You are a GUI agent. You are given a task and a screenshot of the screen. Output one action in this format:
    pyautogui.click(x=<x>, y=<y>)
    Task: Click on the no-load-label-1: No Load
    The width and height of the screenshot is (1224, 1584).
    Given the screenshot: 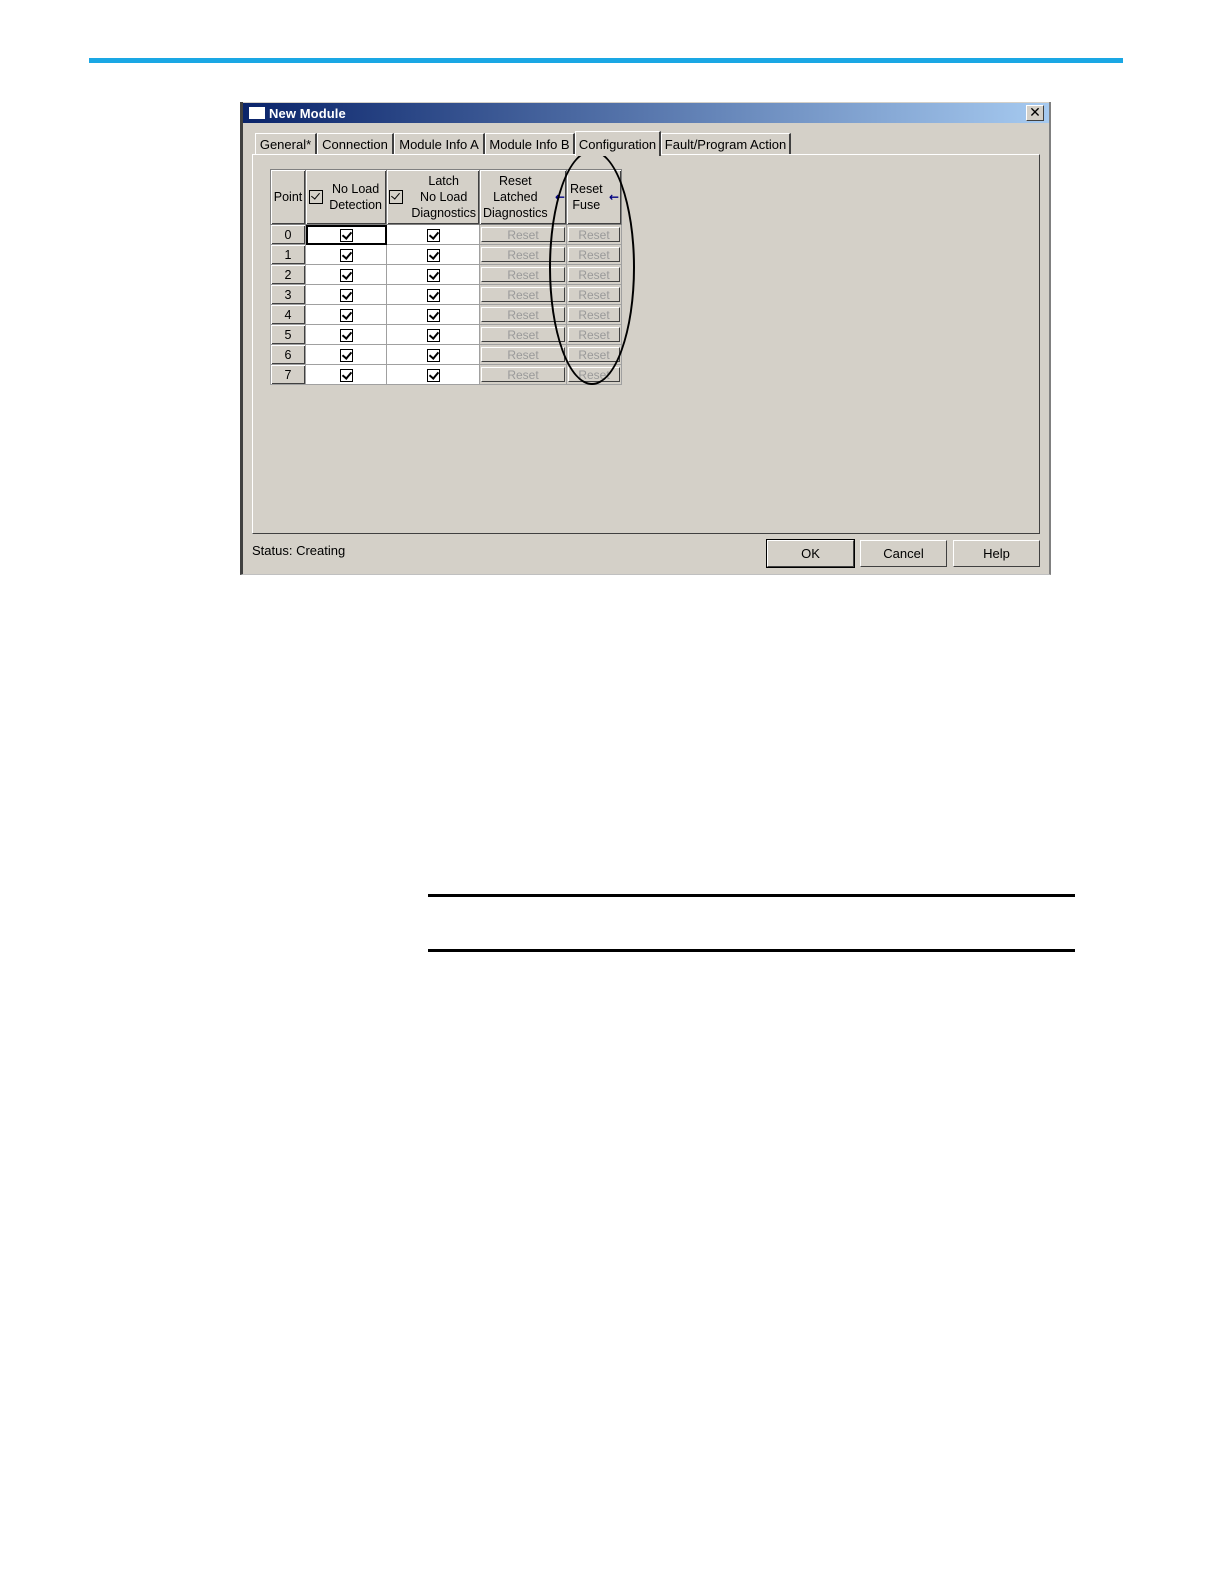 What is the action you would take?
    pyautogui.click(x=355, y=189)
    